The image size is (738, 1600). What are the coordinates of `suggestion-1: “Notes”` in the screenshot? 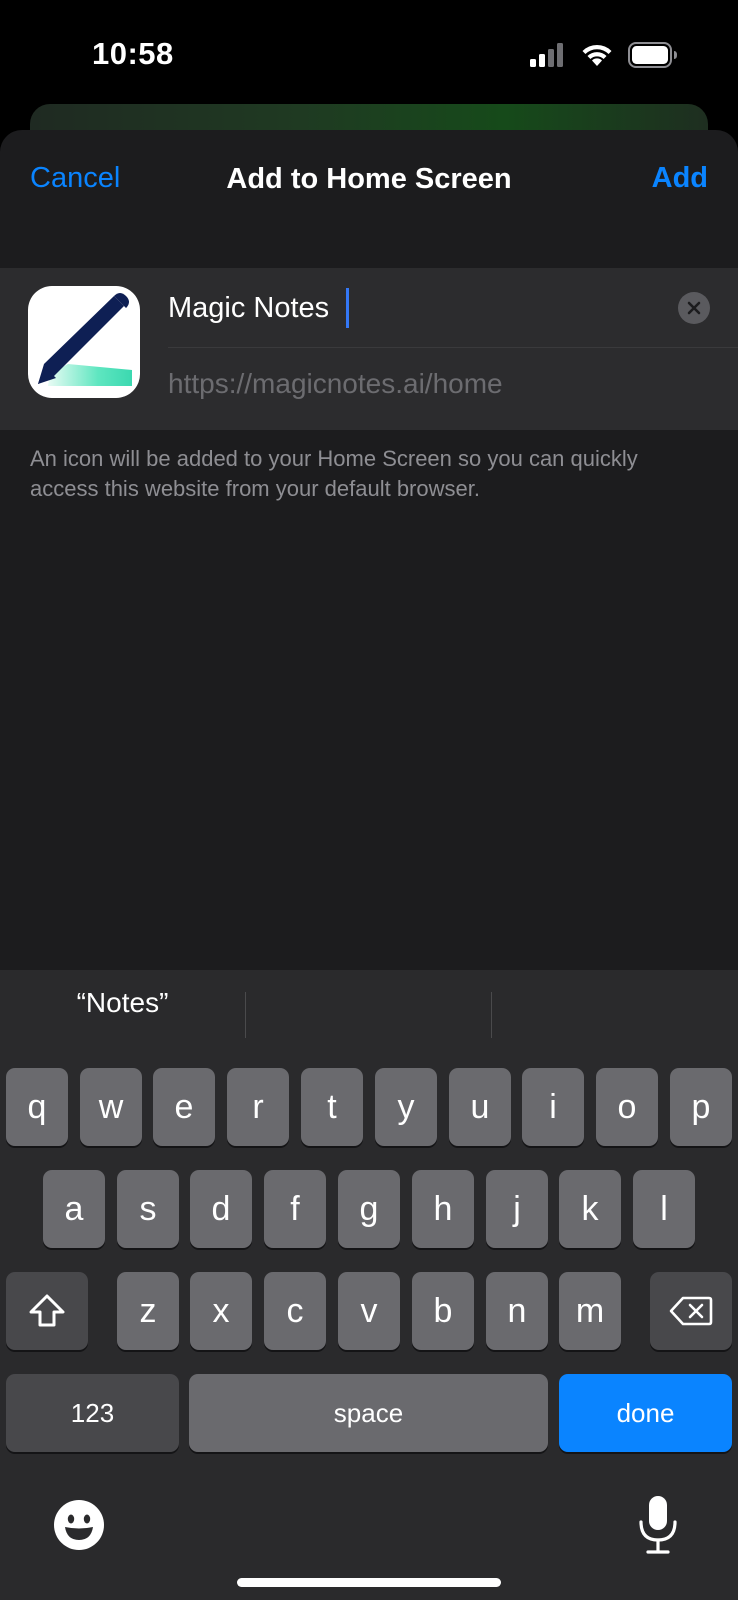 It's located at (122, 1003).